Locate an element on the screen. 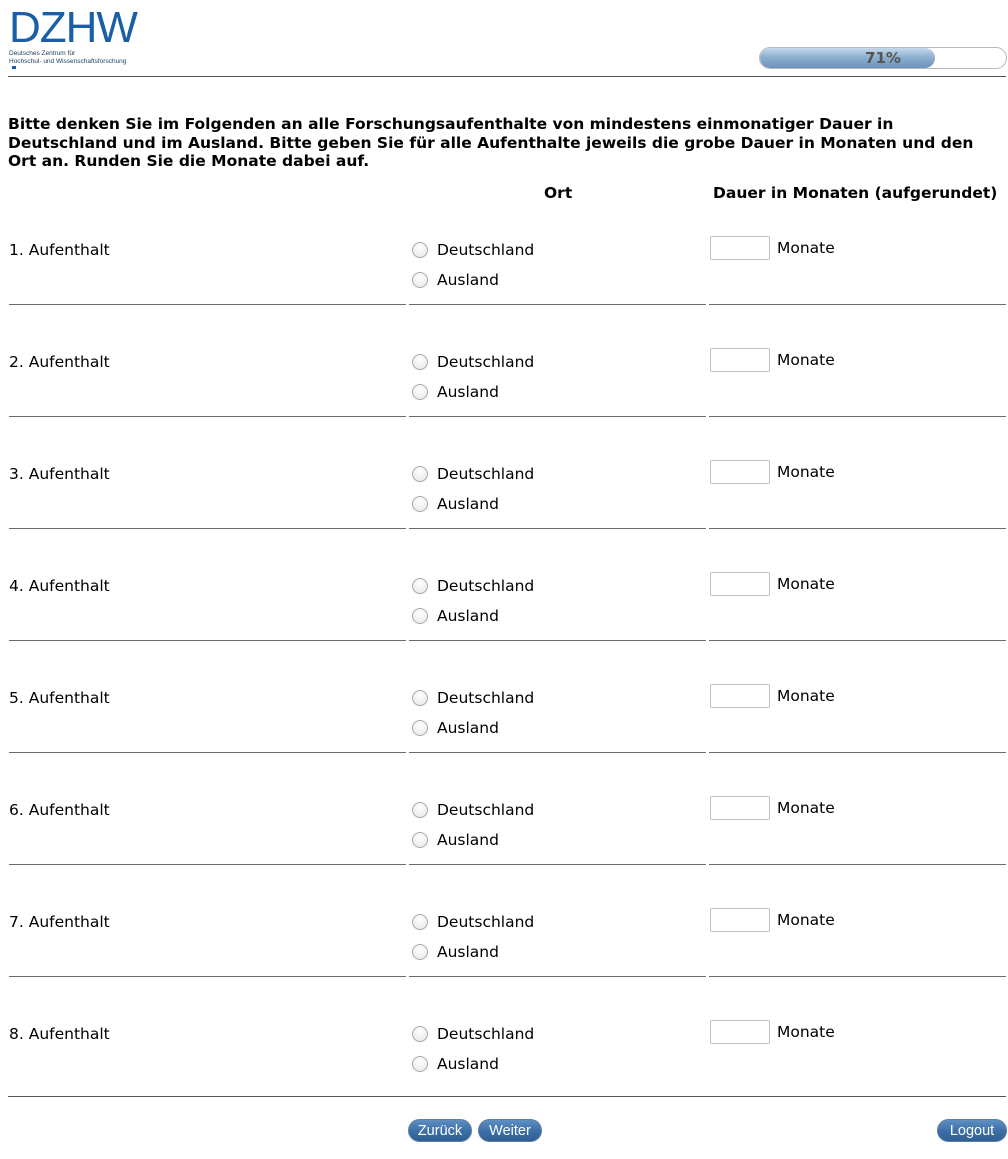 The width and height of the screenshot is (1008, 1159). stay-row: 2. Aufenthalt Deutschland Ausland Monate is located at coordinates (504, 400).